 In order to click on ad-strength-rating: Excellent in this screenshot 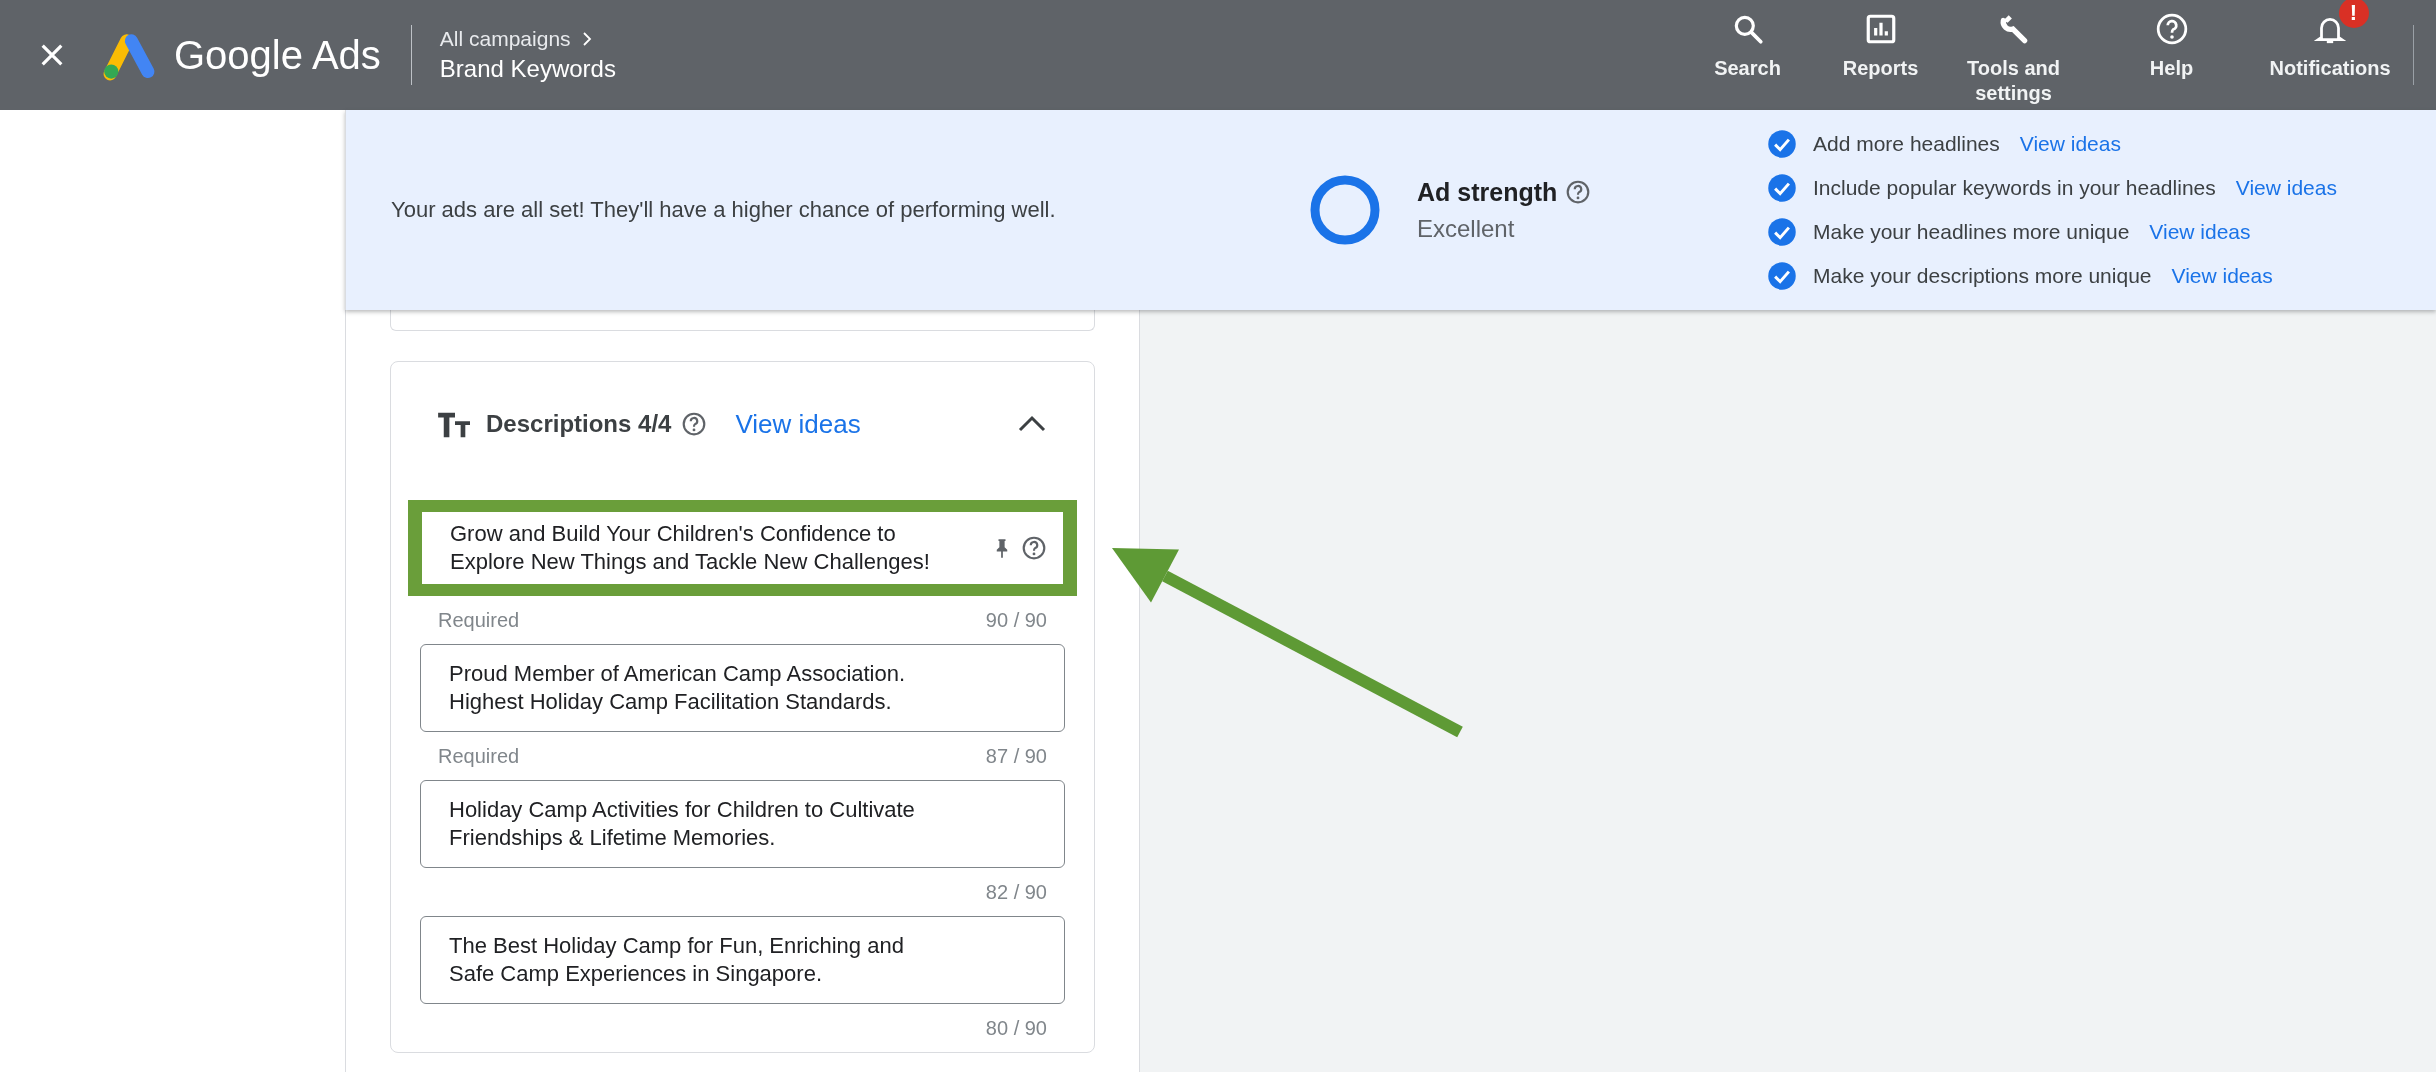, I will do `click(1466, 228)`.